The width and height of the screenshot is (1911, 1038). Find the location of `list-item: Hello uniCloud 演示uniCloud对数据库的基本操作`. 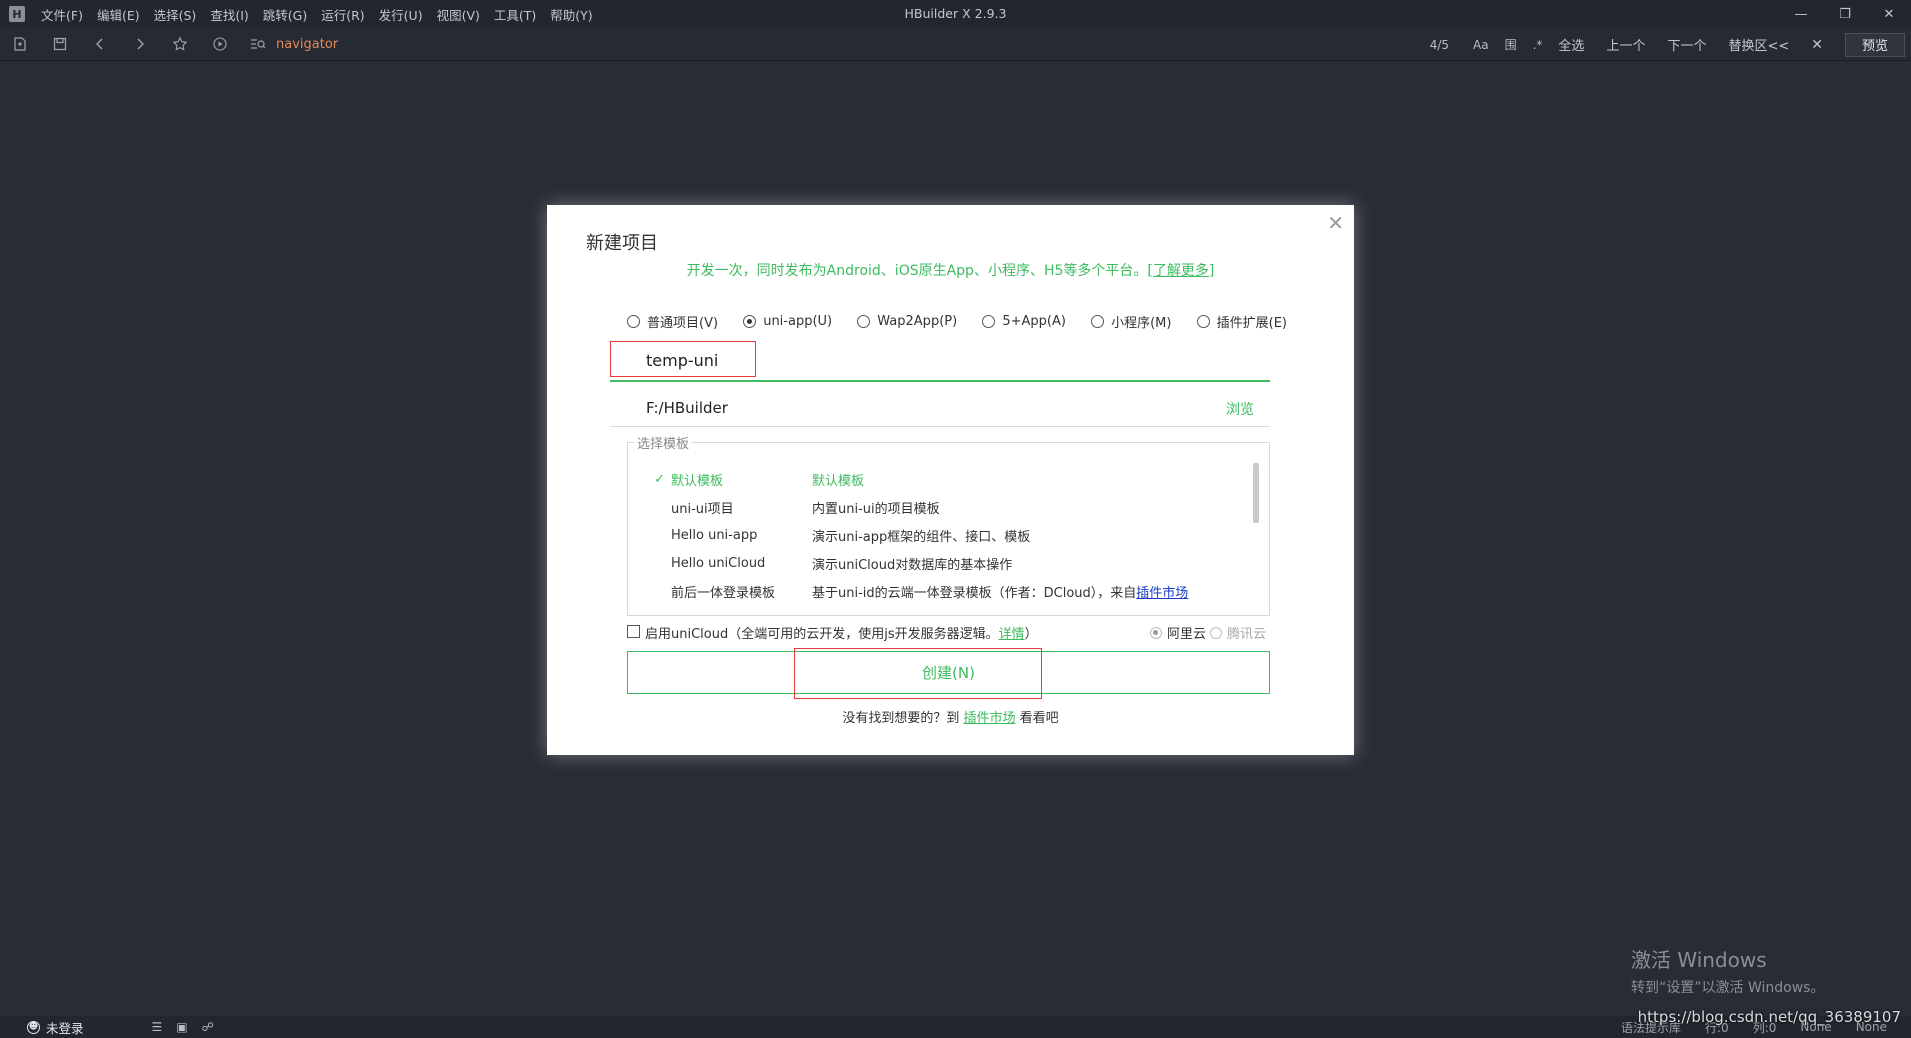

list-item: Hello uniCloud 演示uniCloud对数据库的基本操作 is located at coordinates (938, 563).